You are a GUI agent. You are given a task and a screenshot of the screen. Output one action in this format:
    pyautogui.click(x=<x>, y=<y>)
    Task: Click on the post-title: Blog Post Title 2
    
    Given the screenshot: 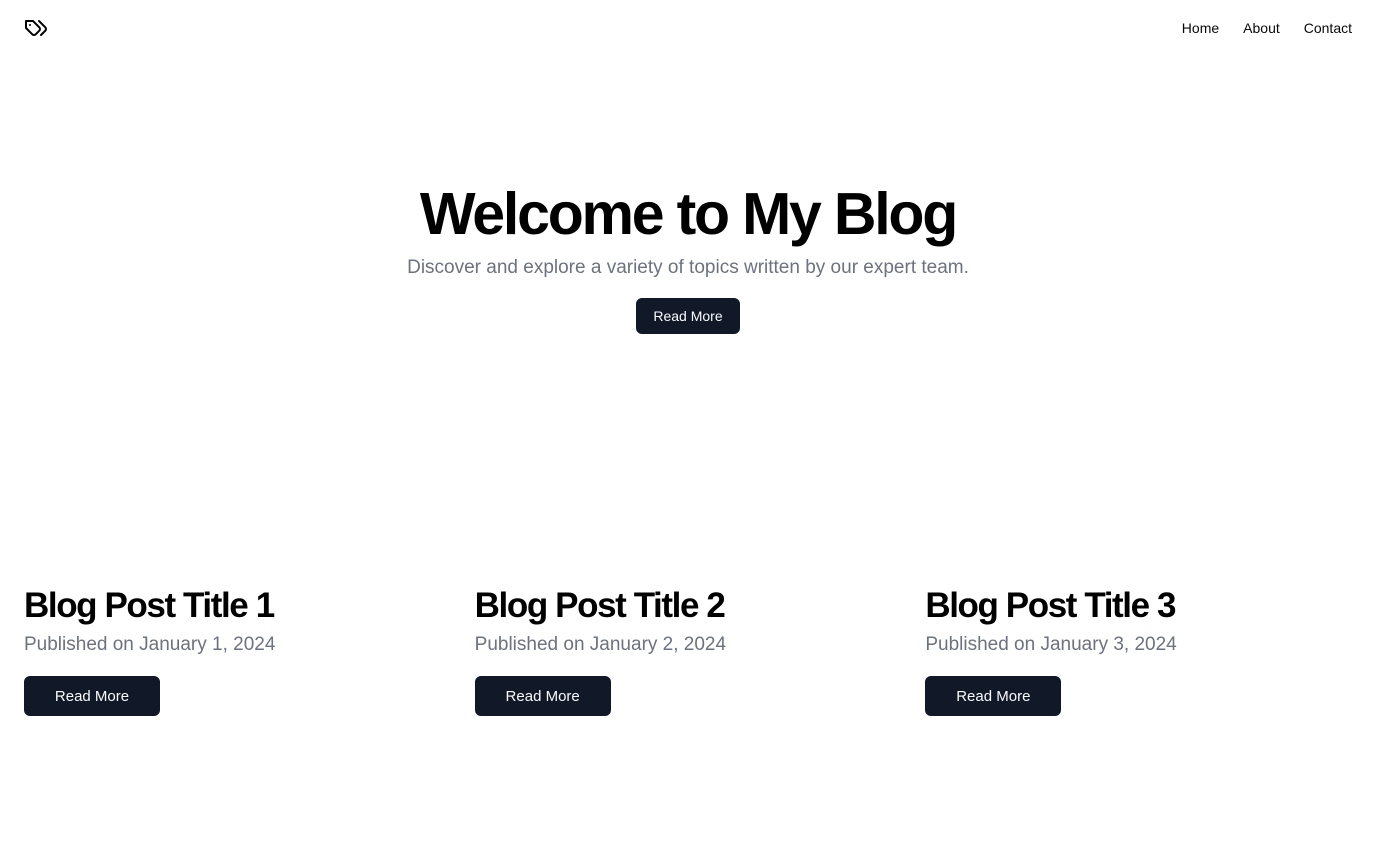 What is the action you would take?
    pyautogui.click(x=688, y=606)
    